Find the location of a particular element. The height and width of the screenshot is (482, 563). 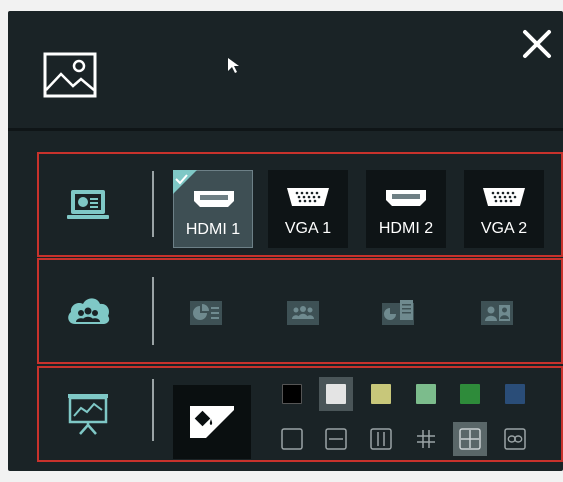

pattern-infinity is located at coordinates (515, 439).